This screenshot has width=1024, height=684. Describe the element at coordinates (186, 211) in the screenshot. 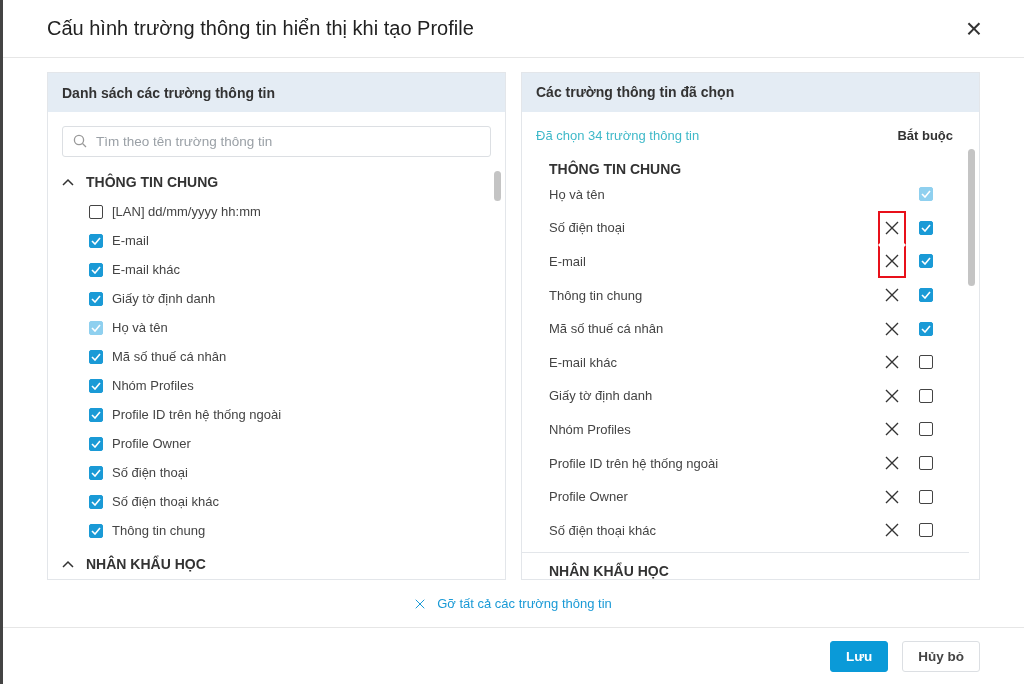

I see `field-label: [LAN] dd/mm/yyyy hh:mm` at that location.